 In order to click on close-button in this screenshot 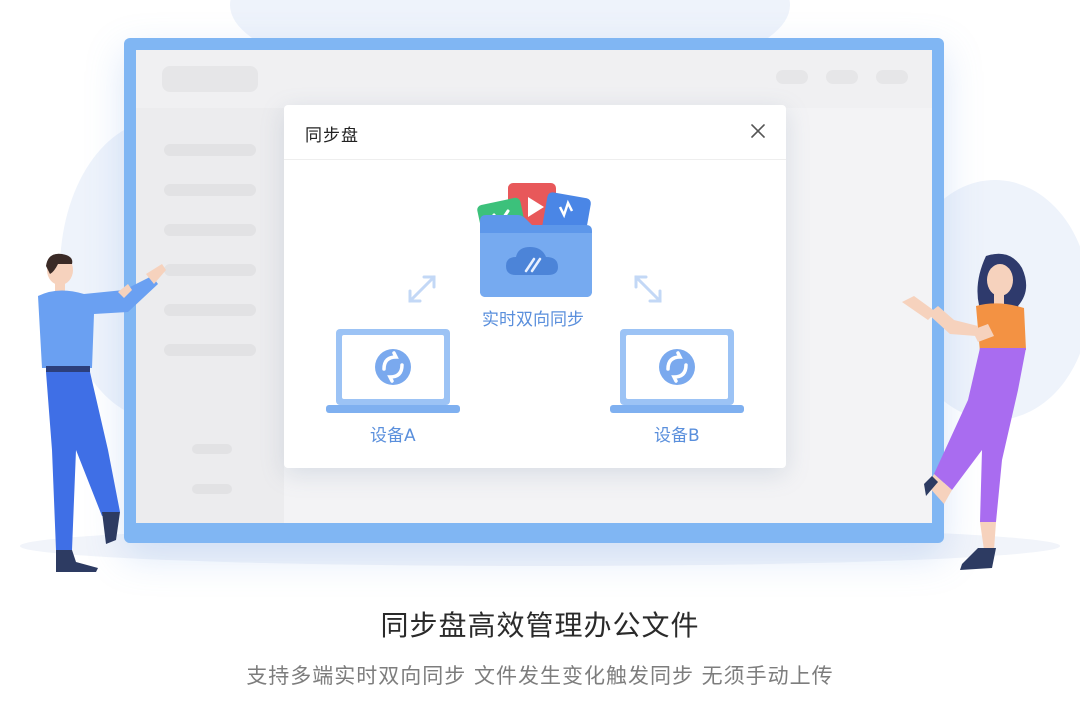, I will do `click(758, 131)`.